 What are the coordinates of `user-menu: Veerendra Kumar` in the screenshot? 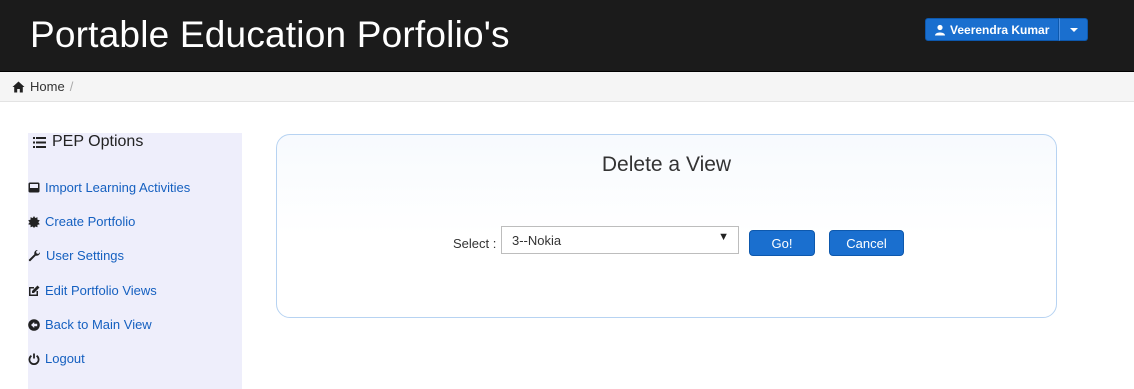 It's located at (1007, 29).